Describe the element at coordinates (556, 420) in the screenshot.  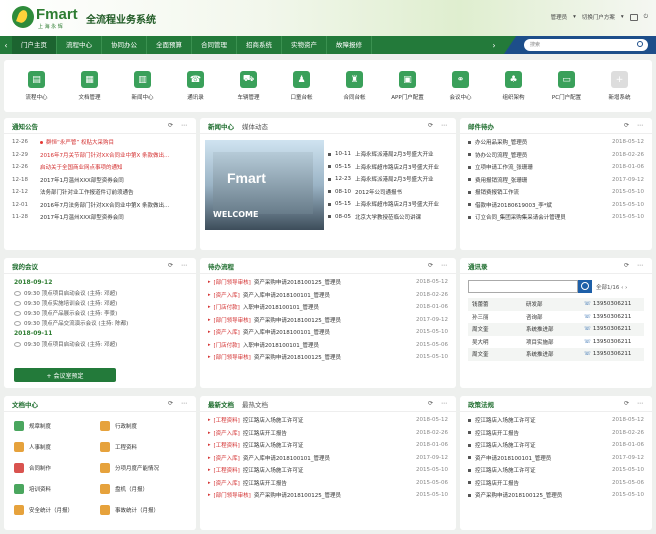
I see `policy-item: 控江路店入场施工许可证 2018-05-12` at that location.